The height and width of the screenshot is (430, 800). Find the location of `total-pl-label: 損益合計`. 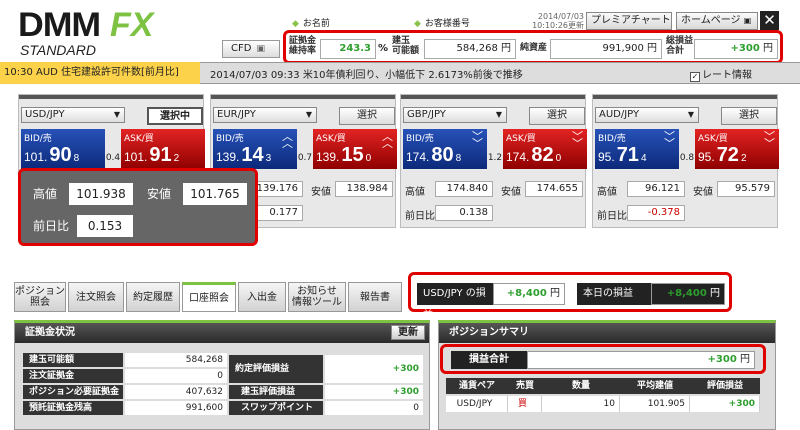

total-pl-label: 損益合計 is located at coordinates (489, 360).